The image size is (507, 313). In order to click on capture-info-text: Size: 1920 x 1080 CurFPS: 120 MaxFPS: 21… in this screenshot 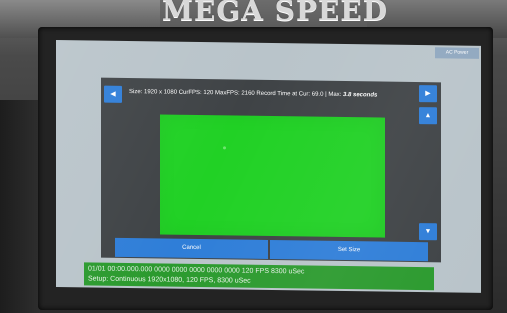, I will do `click(236, 94)`.